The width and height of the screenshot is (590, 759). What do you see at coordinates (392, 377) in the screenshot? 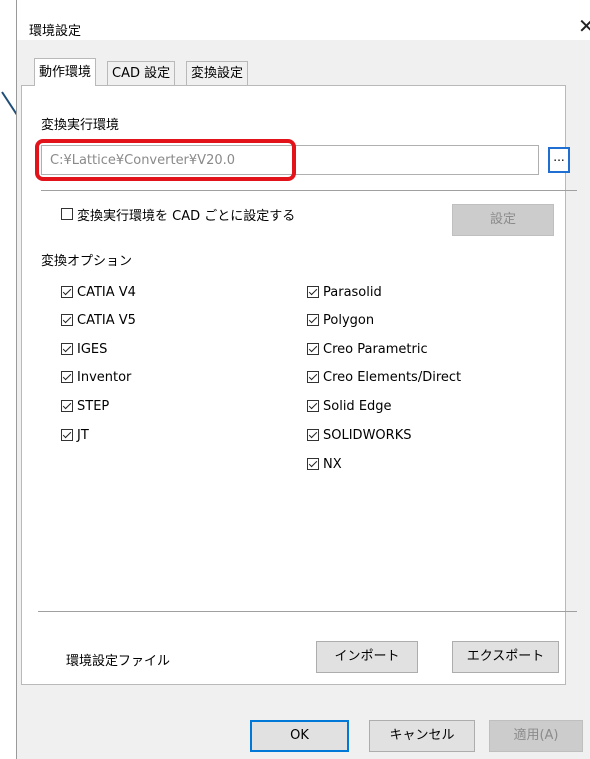
I see `option-label: Creo Elements/Direct` at bounding box center [392, 377].